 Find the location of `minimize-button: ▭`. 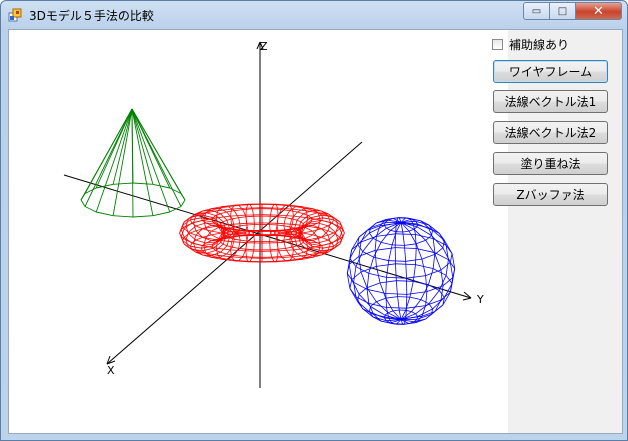

minimize-button: ▭ is located at coordinates (536, 11).